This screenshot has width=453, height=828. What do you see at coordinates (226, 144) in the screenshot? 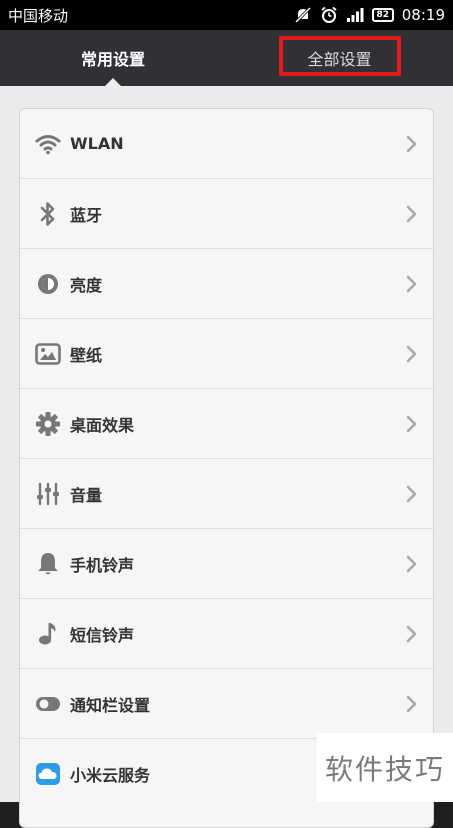
I see `settings-item-wlan: WLAN` at bounding box center [226, 144].